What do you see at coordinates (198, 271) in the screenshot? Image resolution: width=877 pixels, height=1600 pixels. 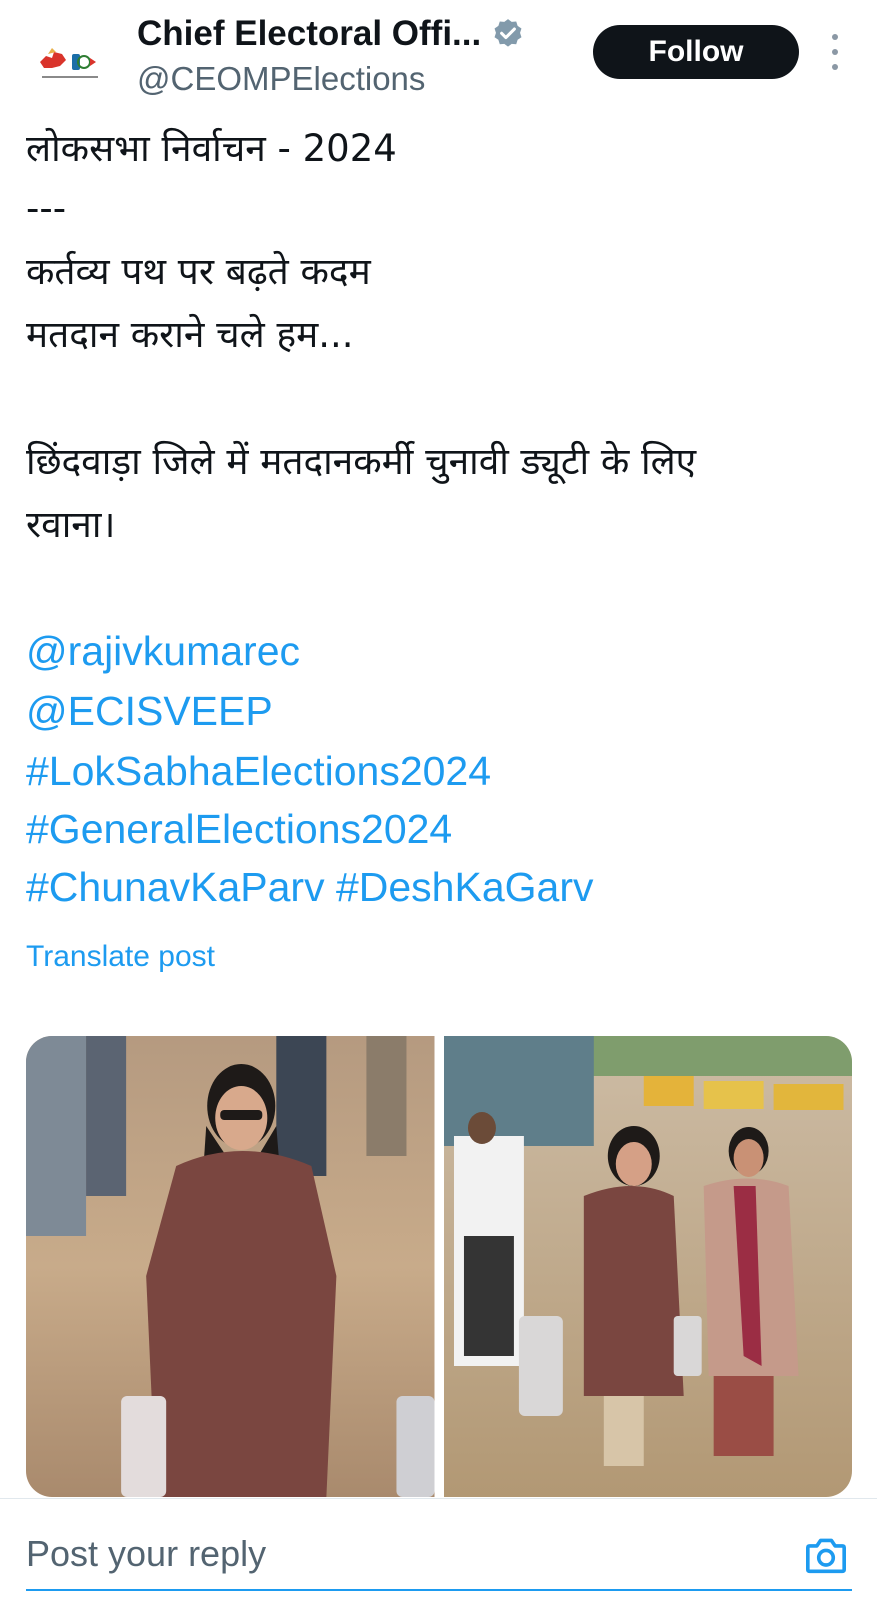 I see `post-line-slogan-1: कर्तव्य पथ पर बढ़ते कदम` at bounding box center [198, 271].